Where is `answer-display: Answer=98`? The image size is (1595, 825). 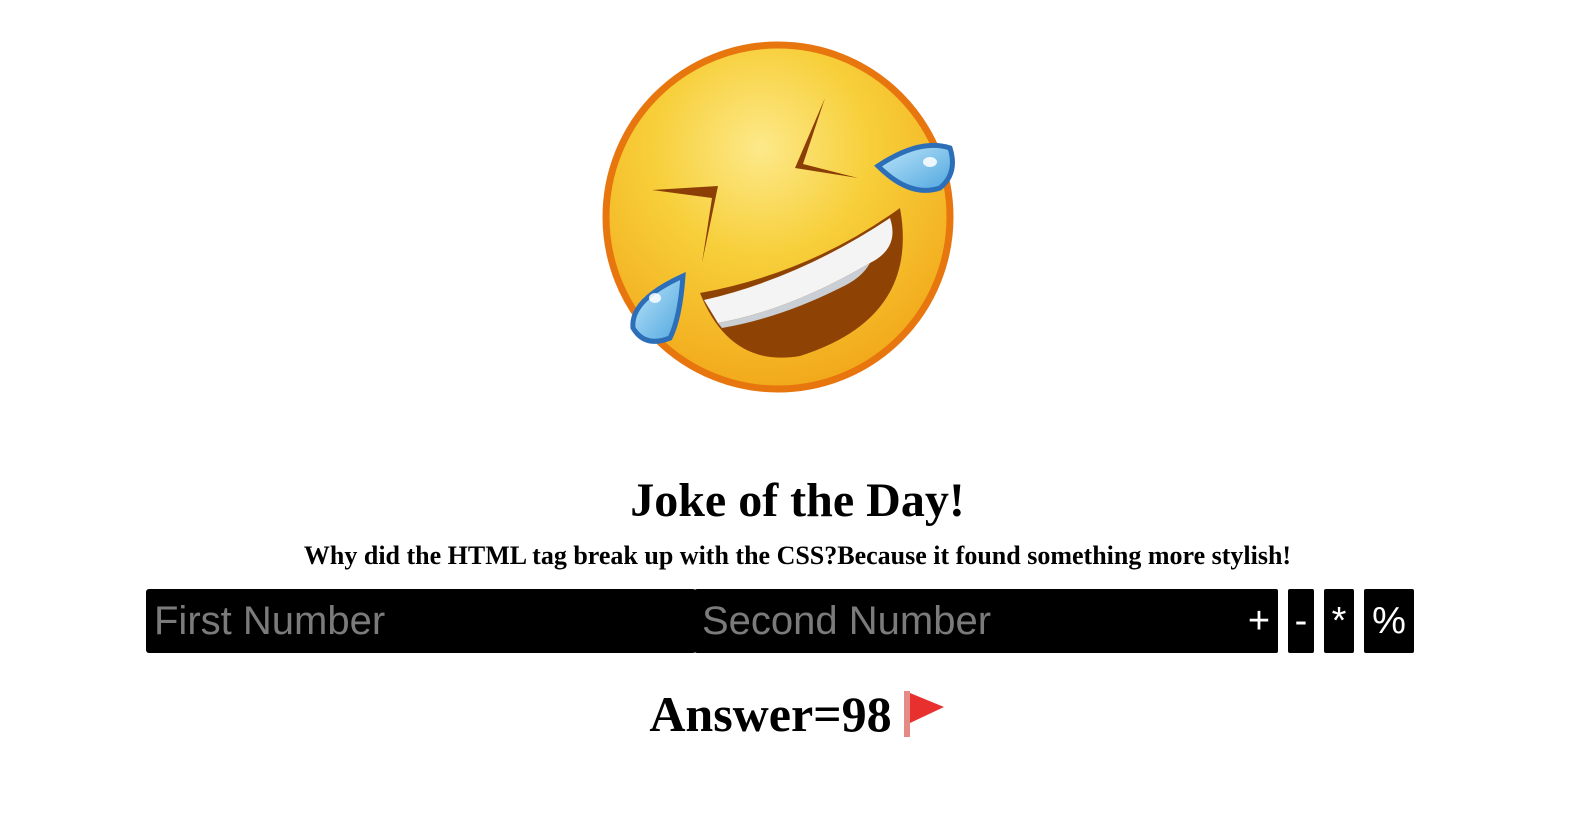 answer-display: Answer=98 is located at coordinates (797, 718).